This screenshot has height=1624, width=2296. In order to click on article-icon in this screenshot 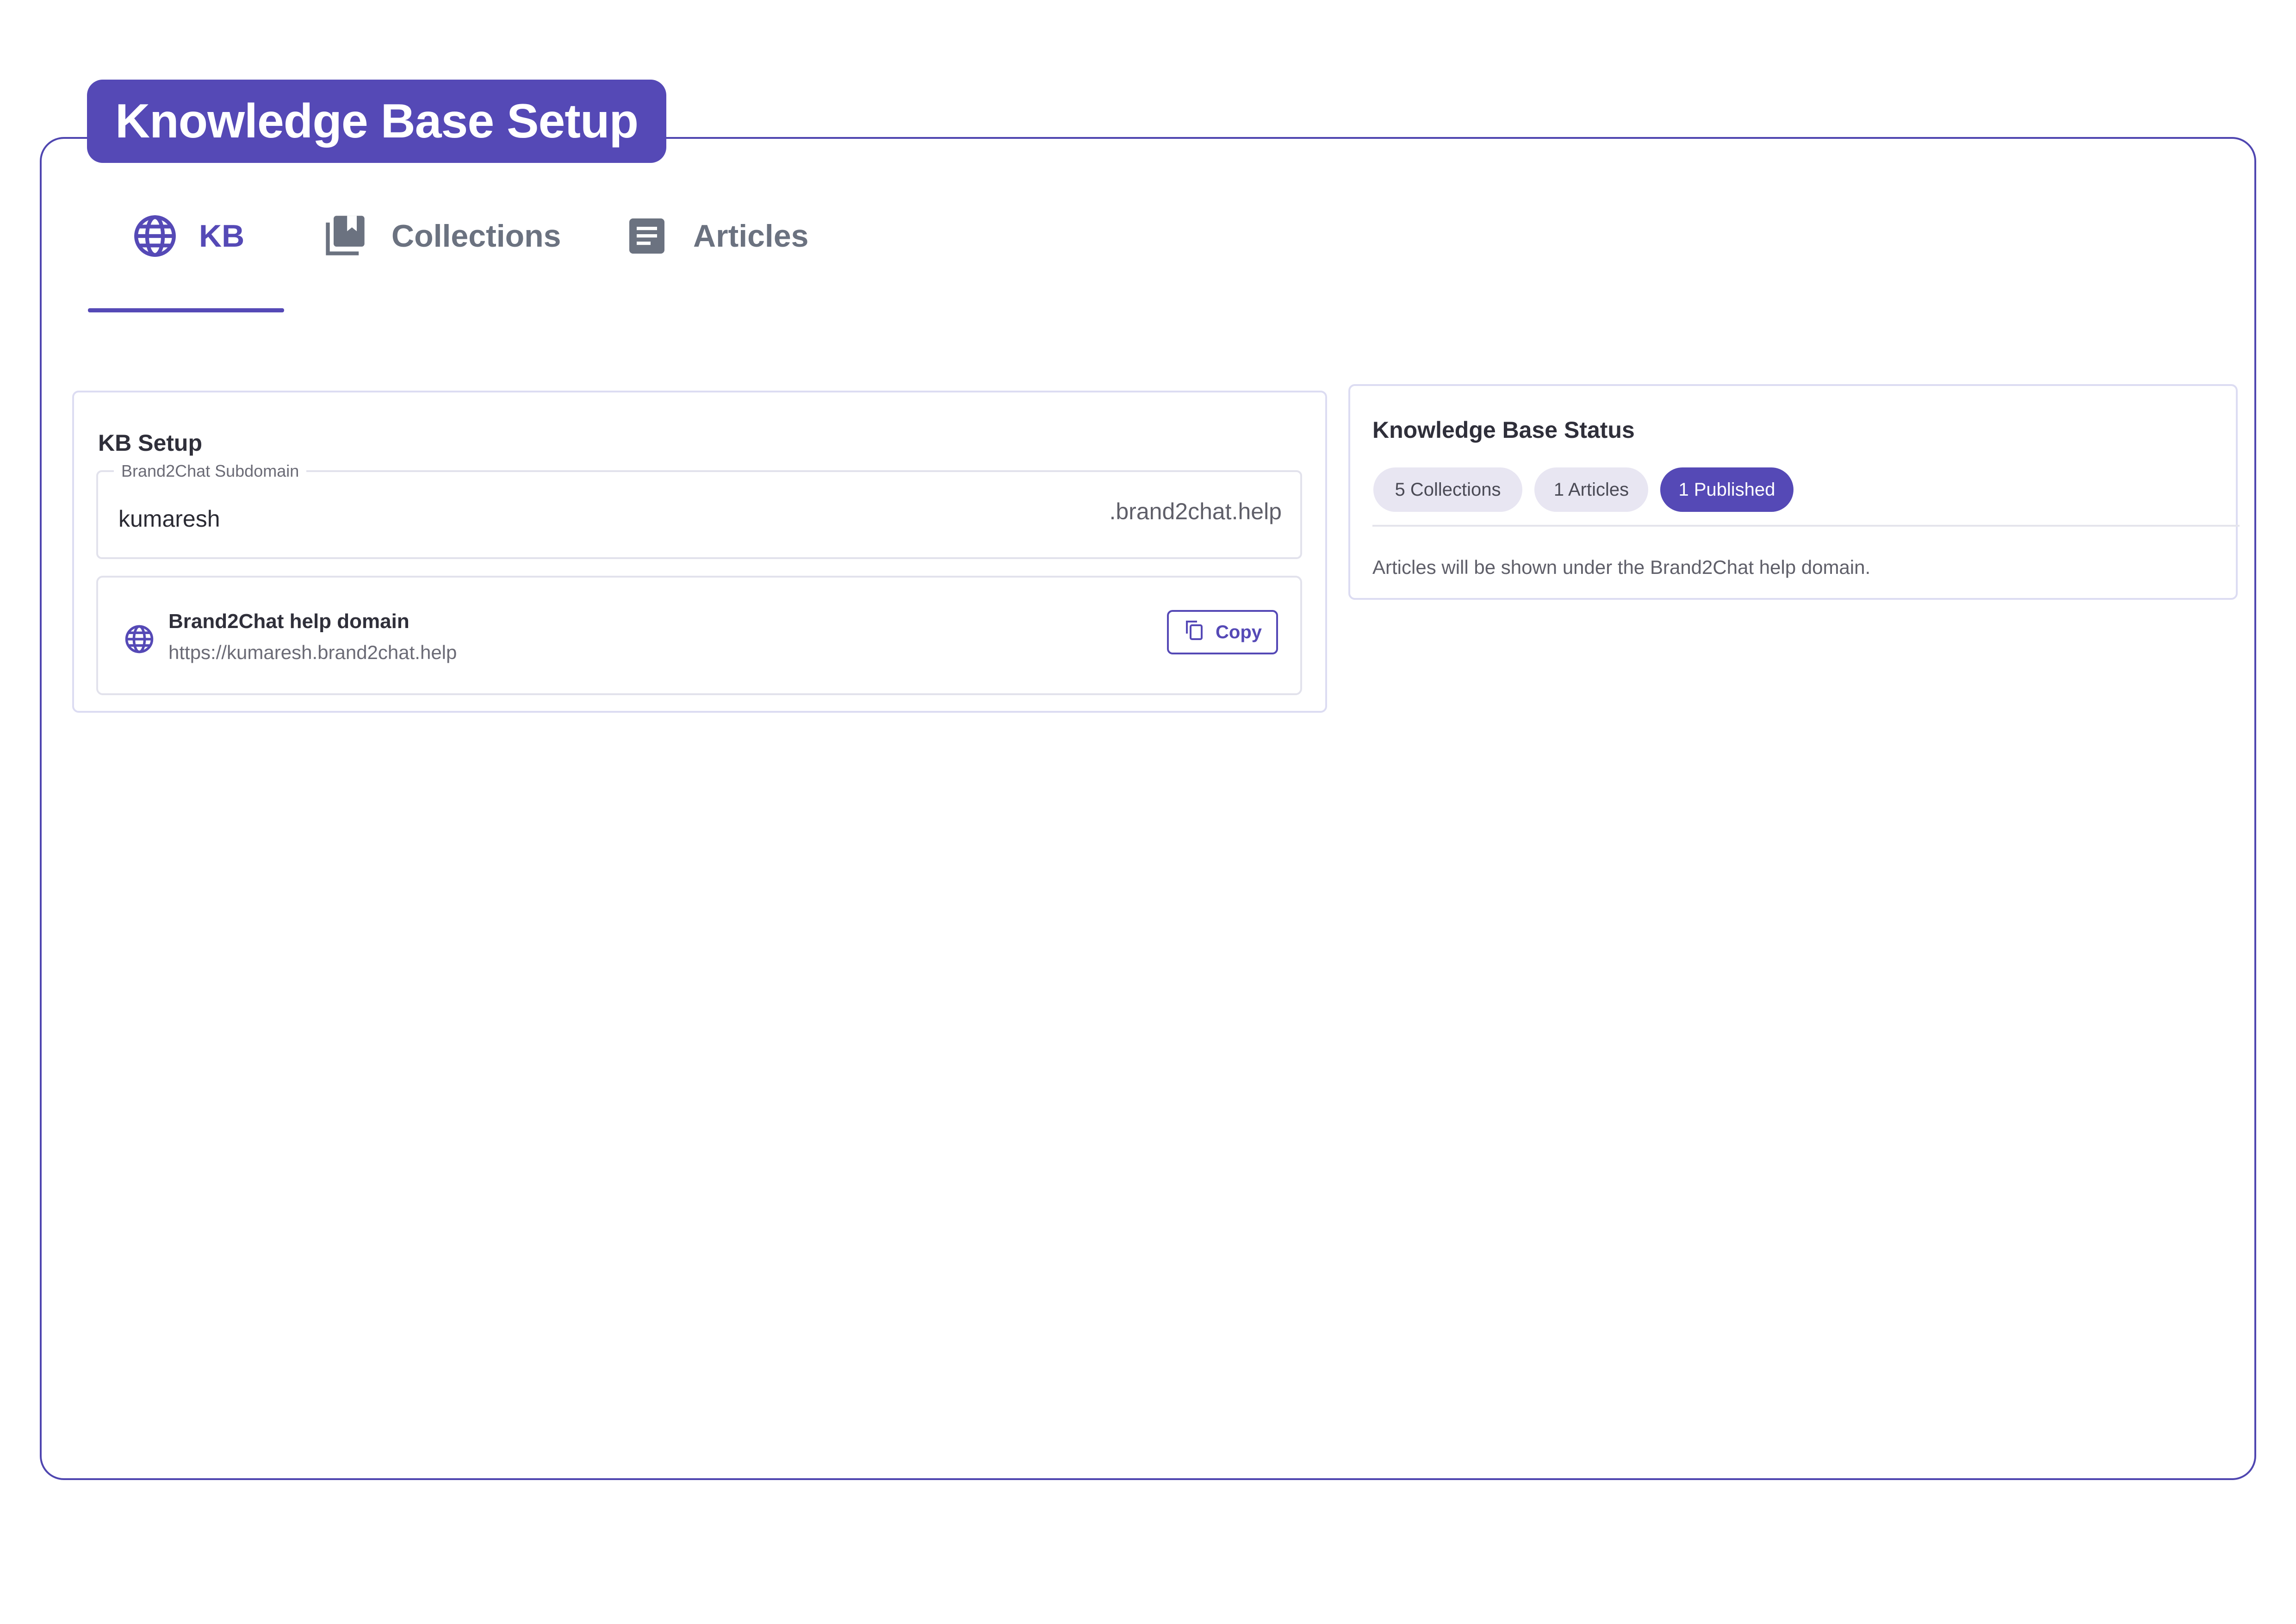, I will do `click(647, 236)`.